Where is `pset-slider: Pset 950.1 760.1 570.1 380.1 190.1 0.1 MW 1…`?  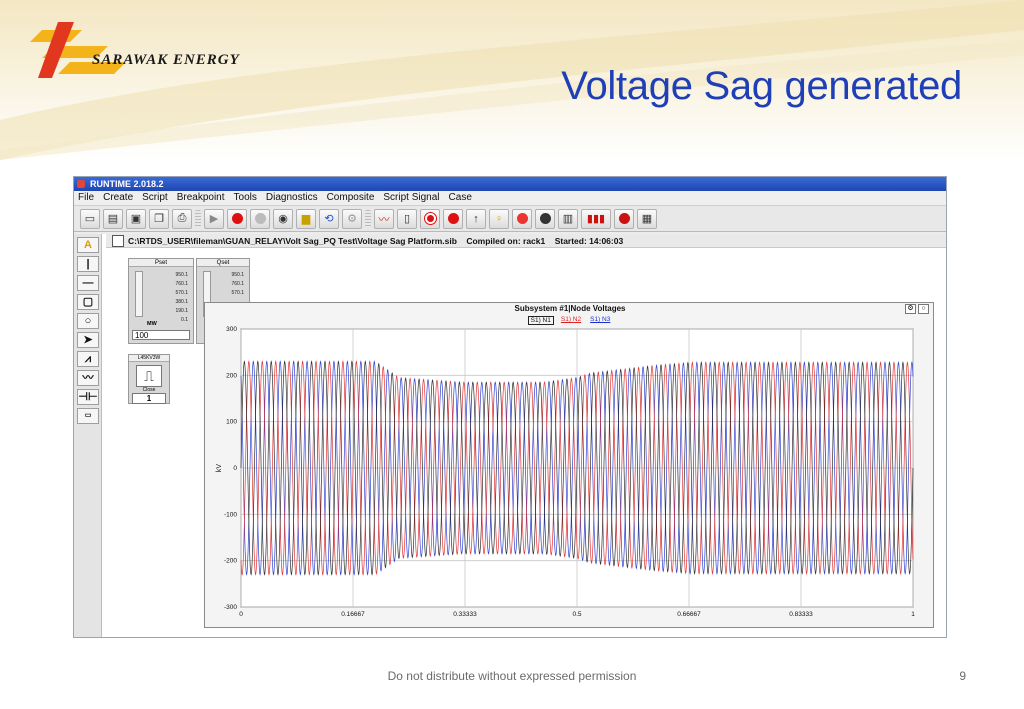 pset-slider: Pset 950.1 760.1 570.1 380.1 190.1 0.1 MW 1… is located at coordinates (161, 301).